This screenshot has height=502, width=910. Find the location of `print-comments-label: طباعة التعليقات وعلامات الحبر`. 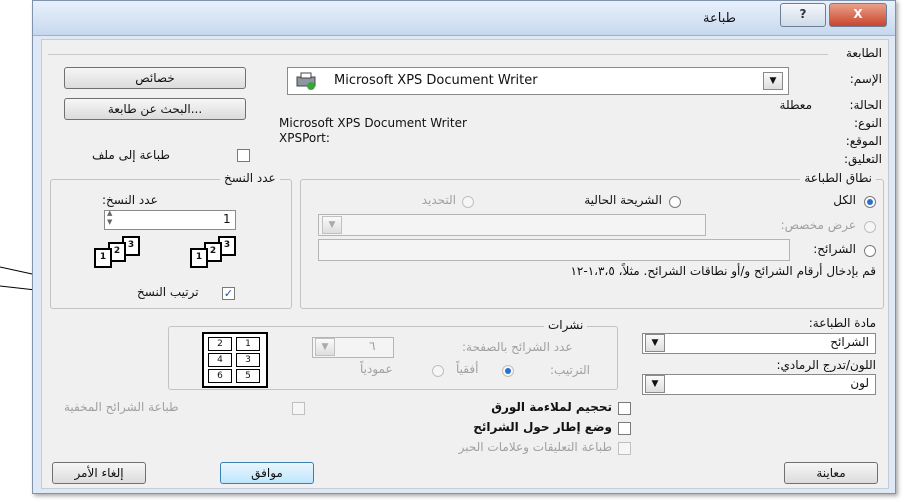

print-comments-label: طباعة التعليقات وعلامات الحبر is located at coordinates (535, 447).